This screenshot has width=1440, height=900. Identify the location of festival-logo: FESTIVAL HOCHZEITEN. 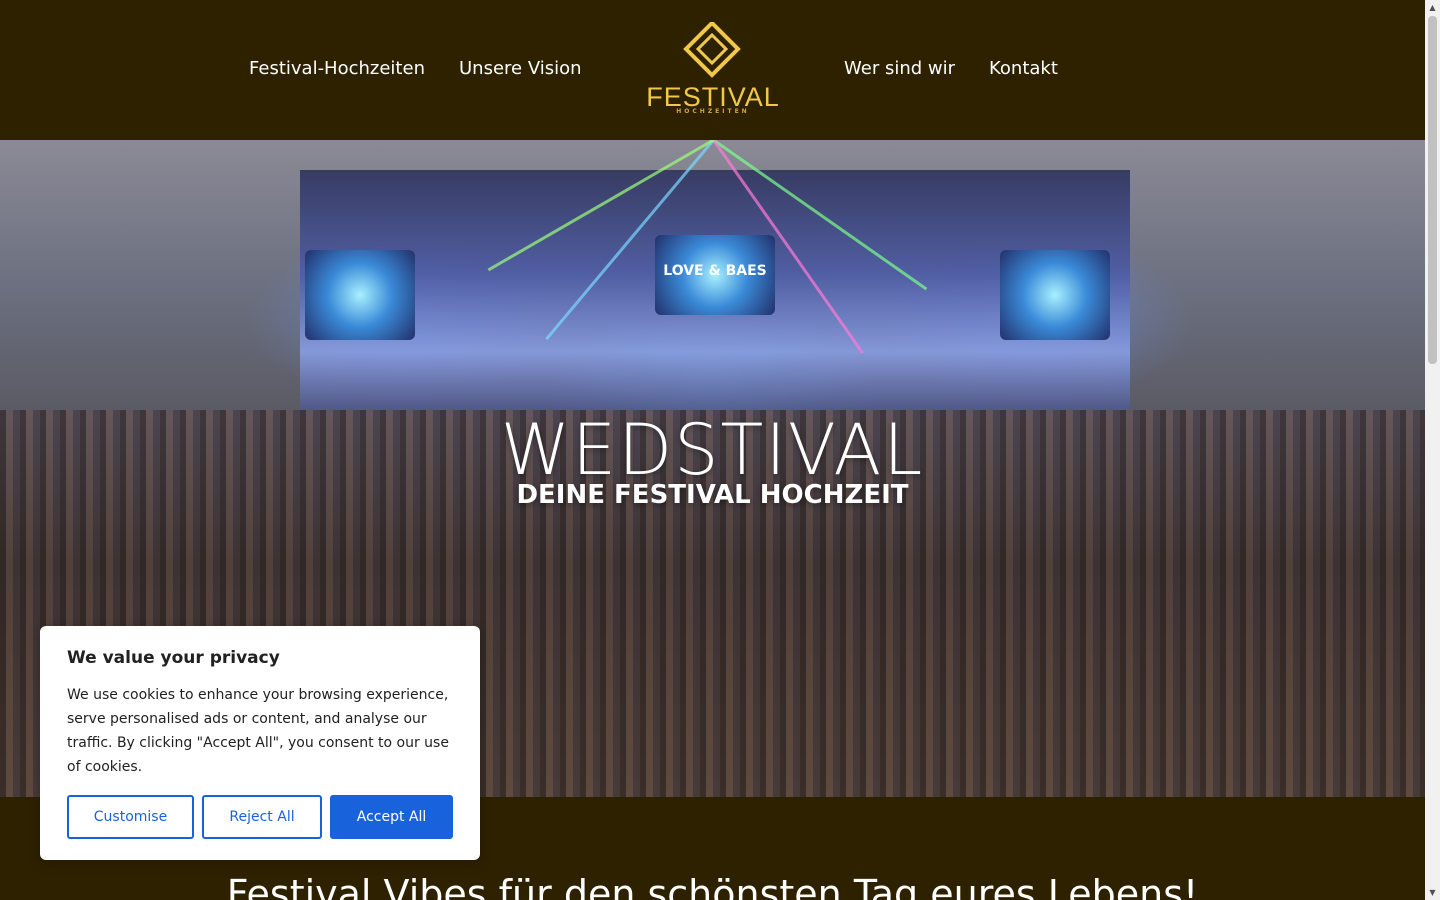
(713, 72).